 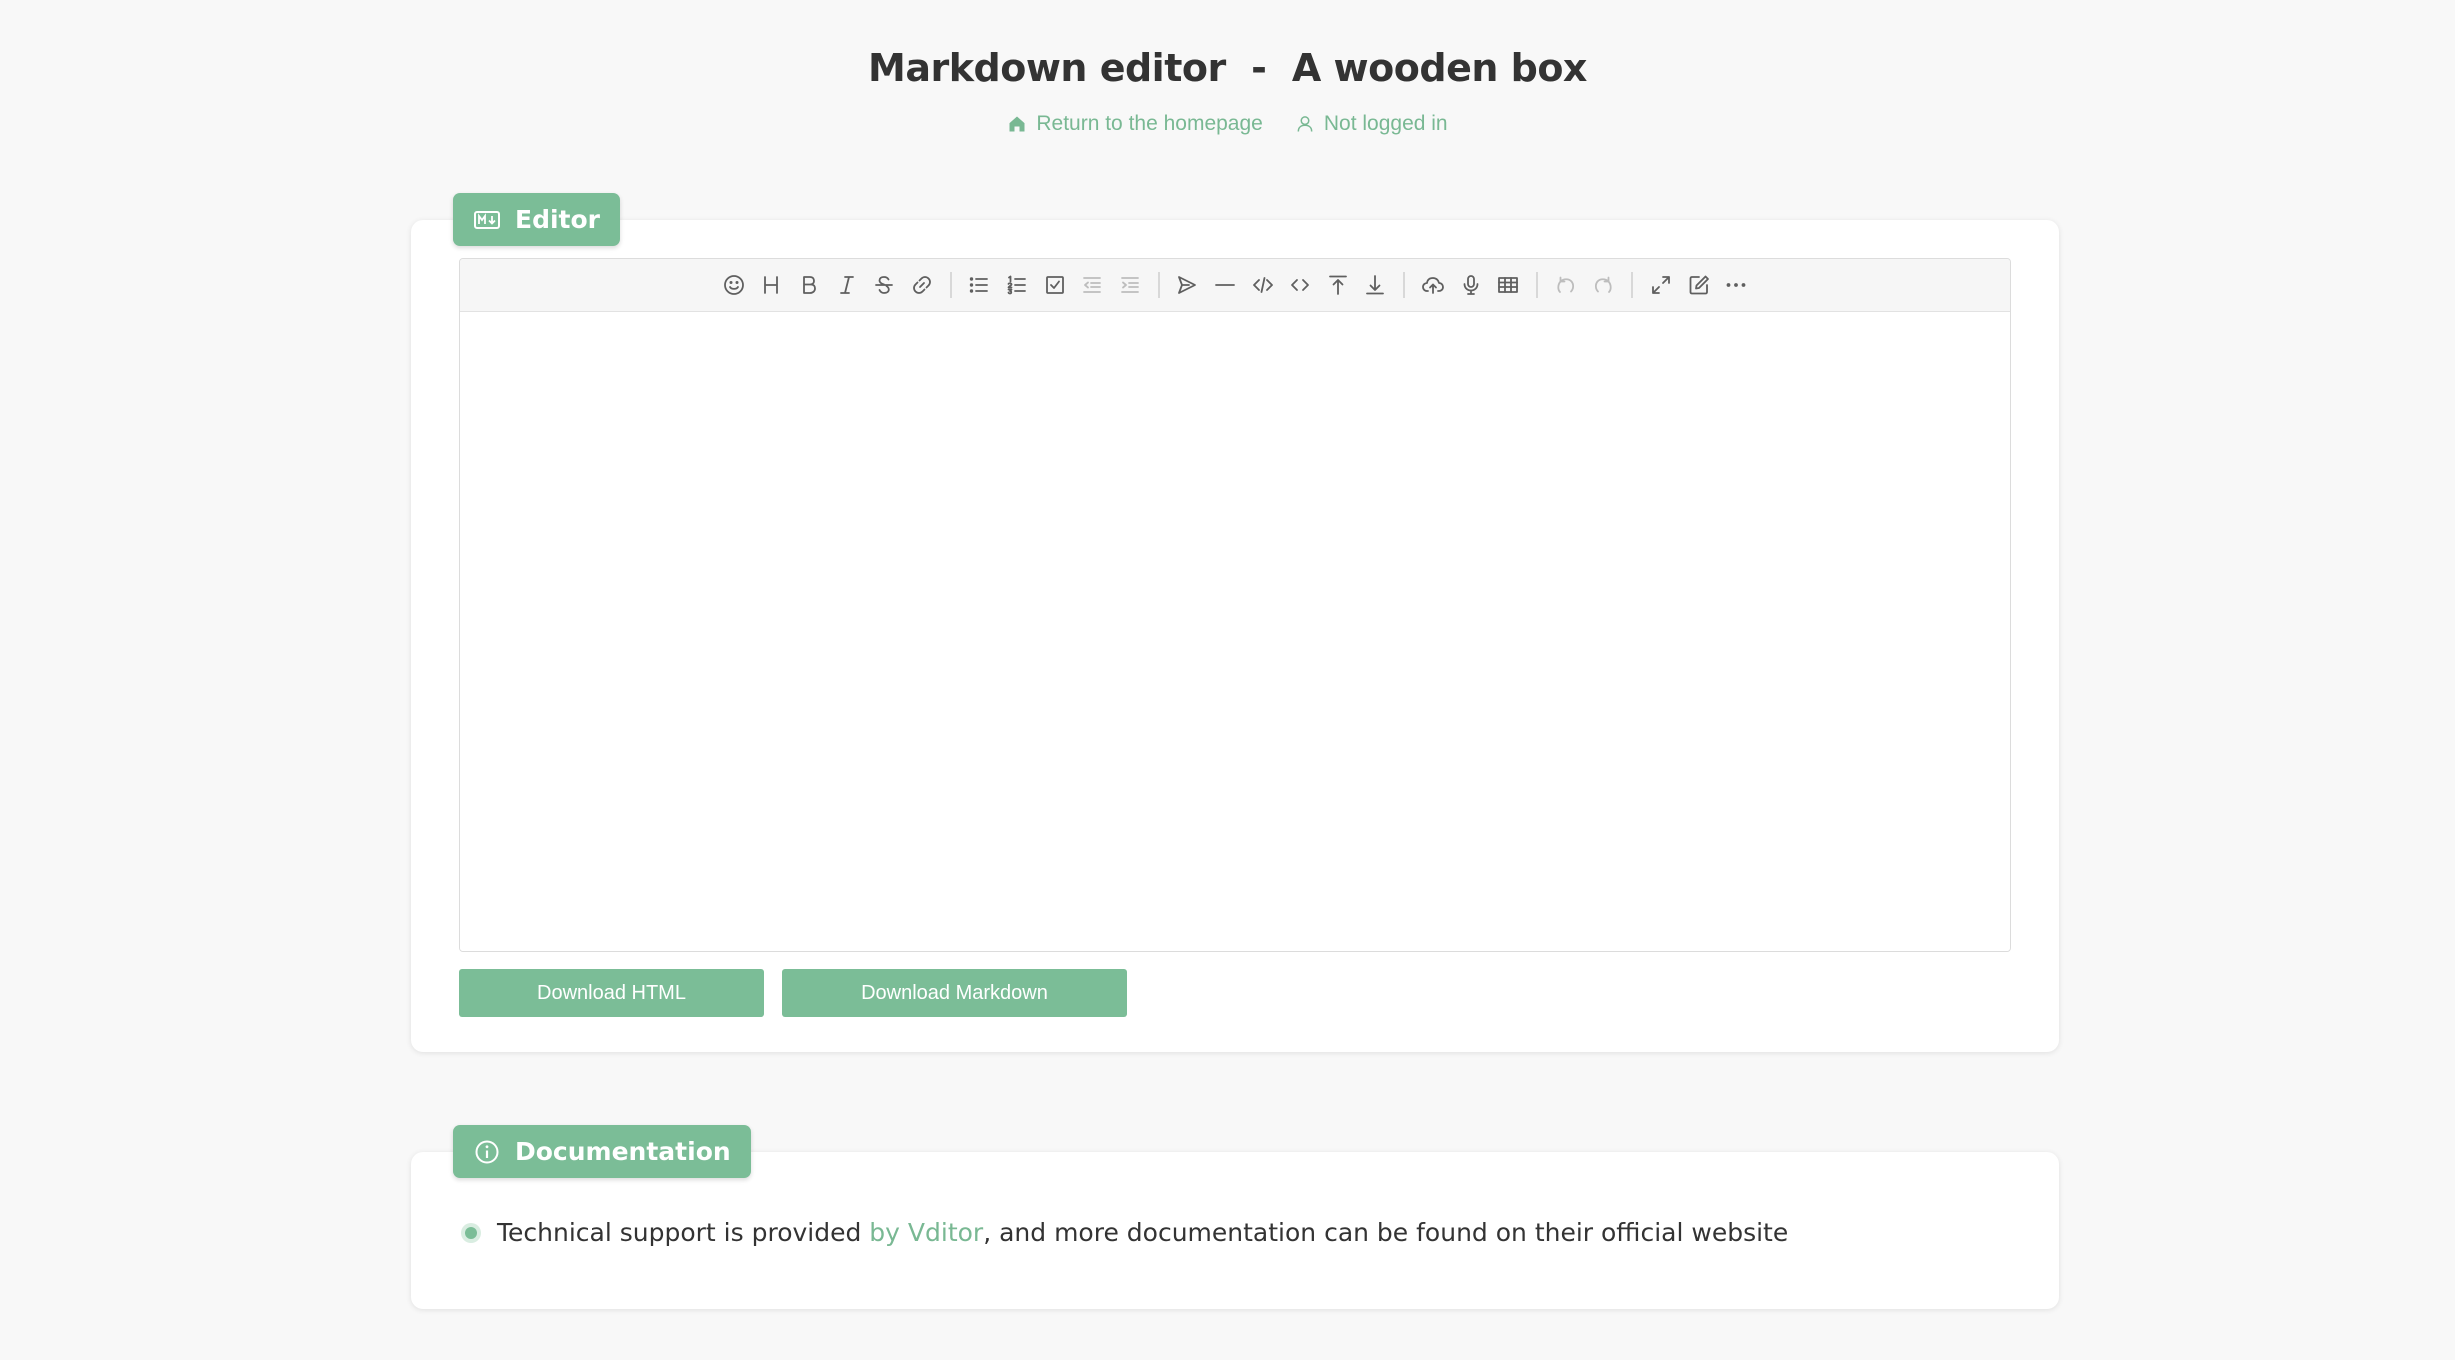 I want to click on bold-button, so click(x=809, y=285).